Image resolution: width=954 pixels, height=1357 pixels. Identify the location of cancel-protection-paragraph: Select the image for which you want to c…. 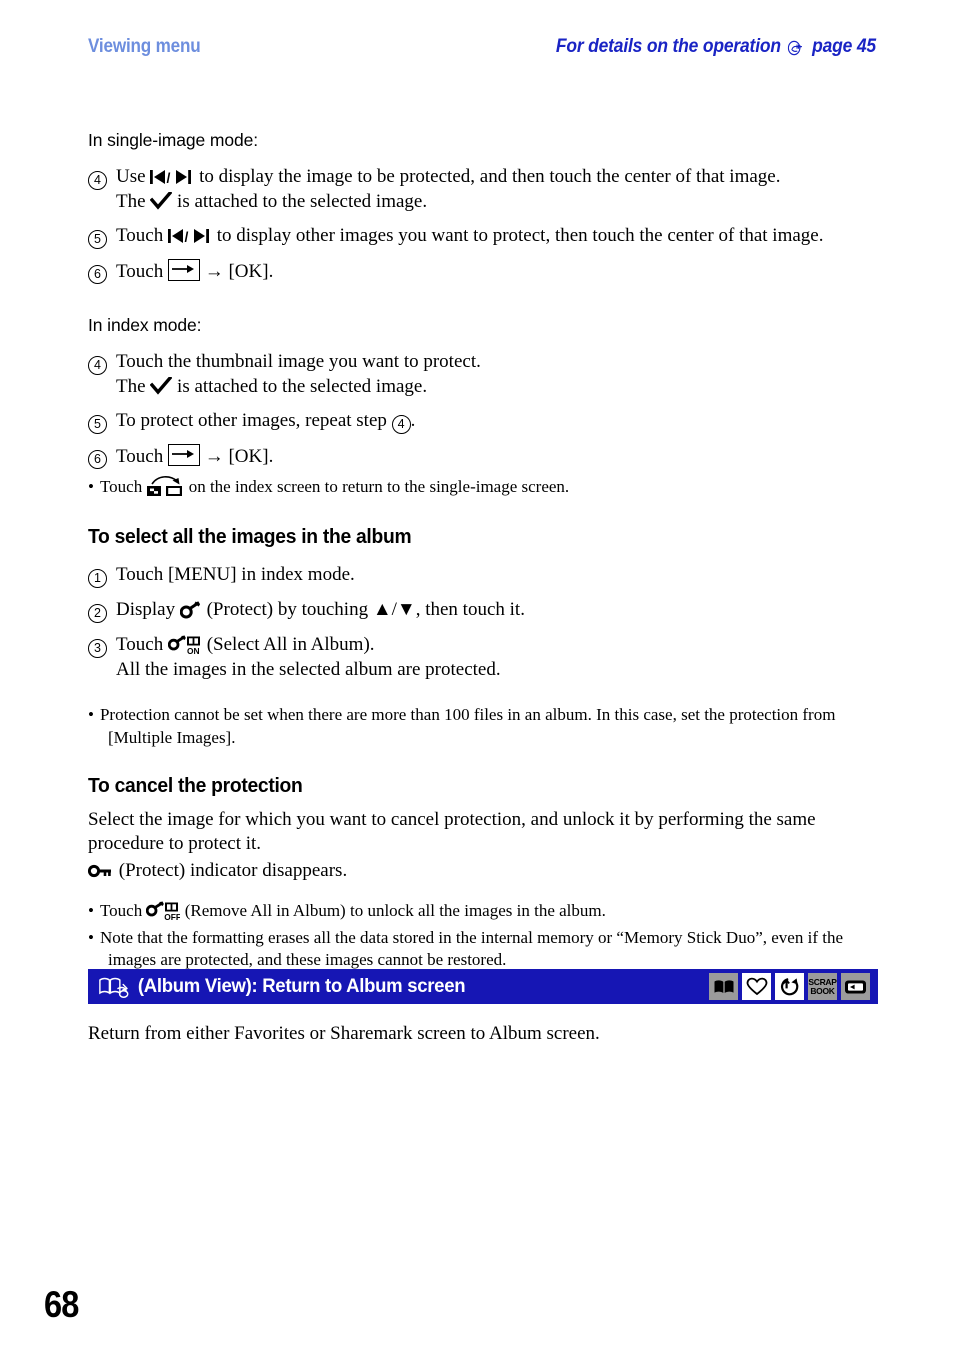
(452, 831).